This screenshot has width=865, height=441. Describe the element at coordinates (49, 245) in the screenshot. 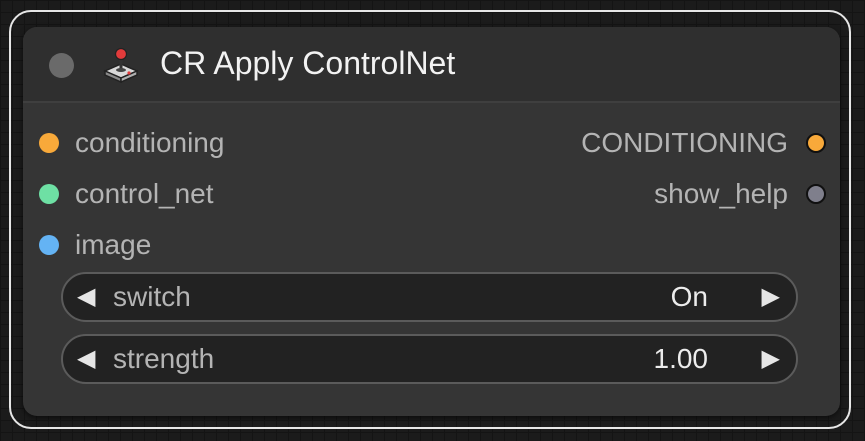

I see `input-dot-image` at that location.